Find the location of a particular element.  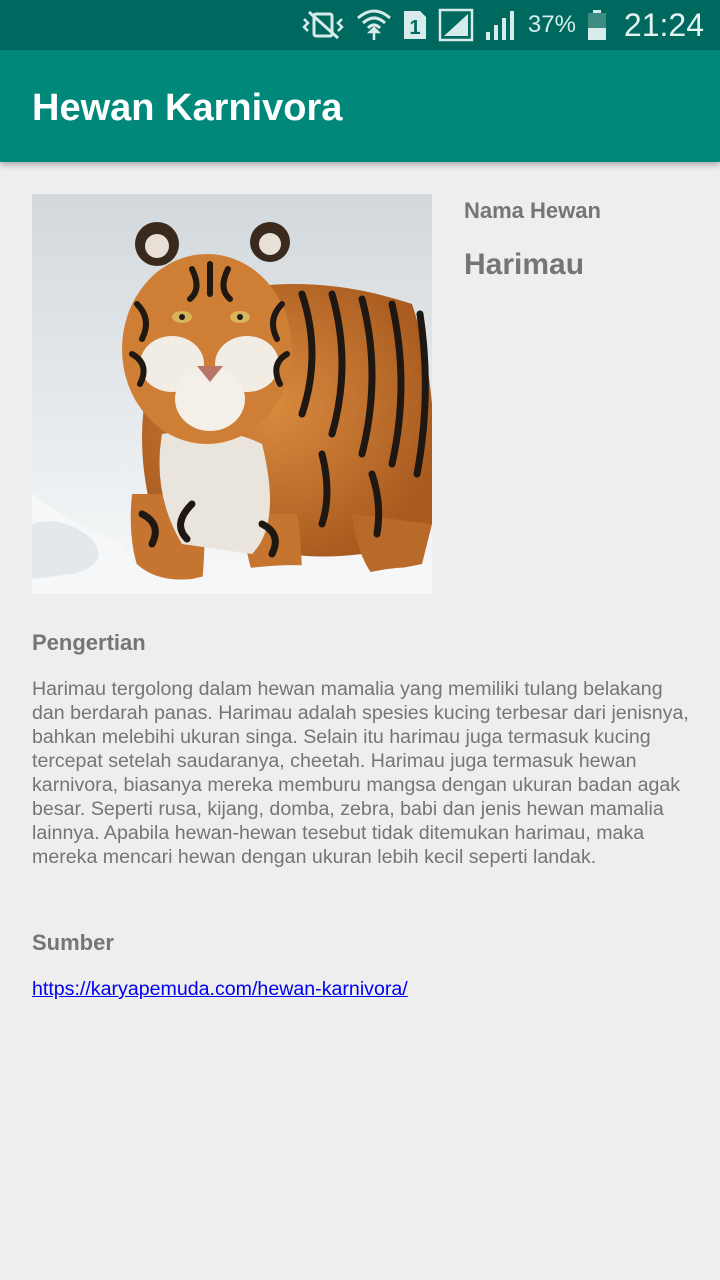

status-bar: 1 37% 21:24 is located at coordinates (360, 25).